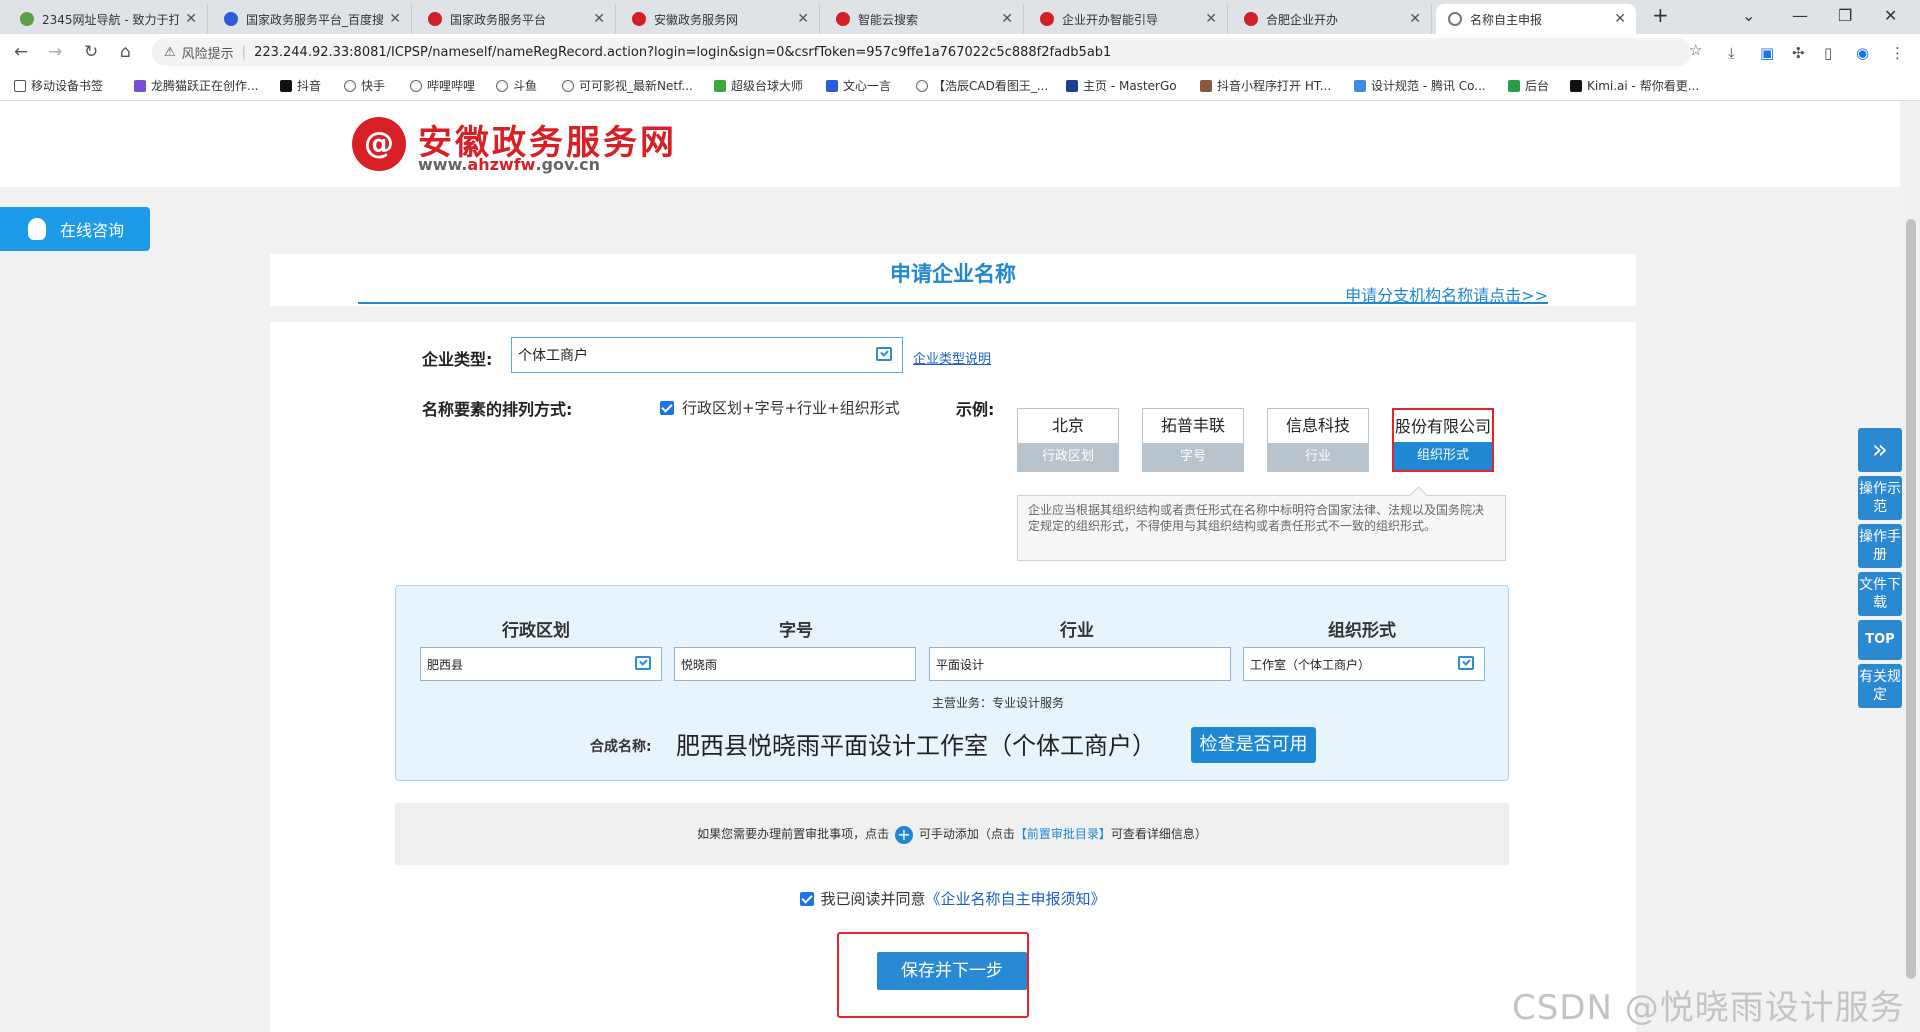  Describe the element at coordinates (1911, 599) in the screenshot. I see `scrollbar-thumb` at that location.